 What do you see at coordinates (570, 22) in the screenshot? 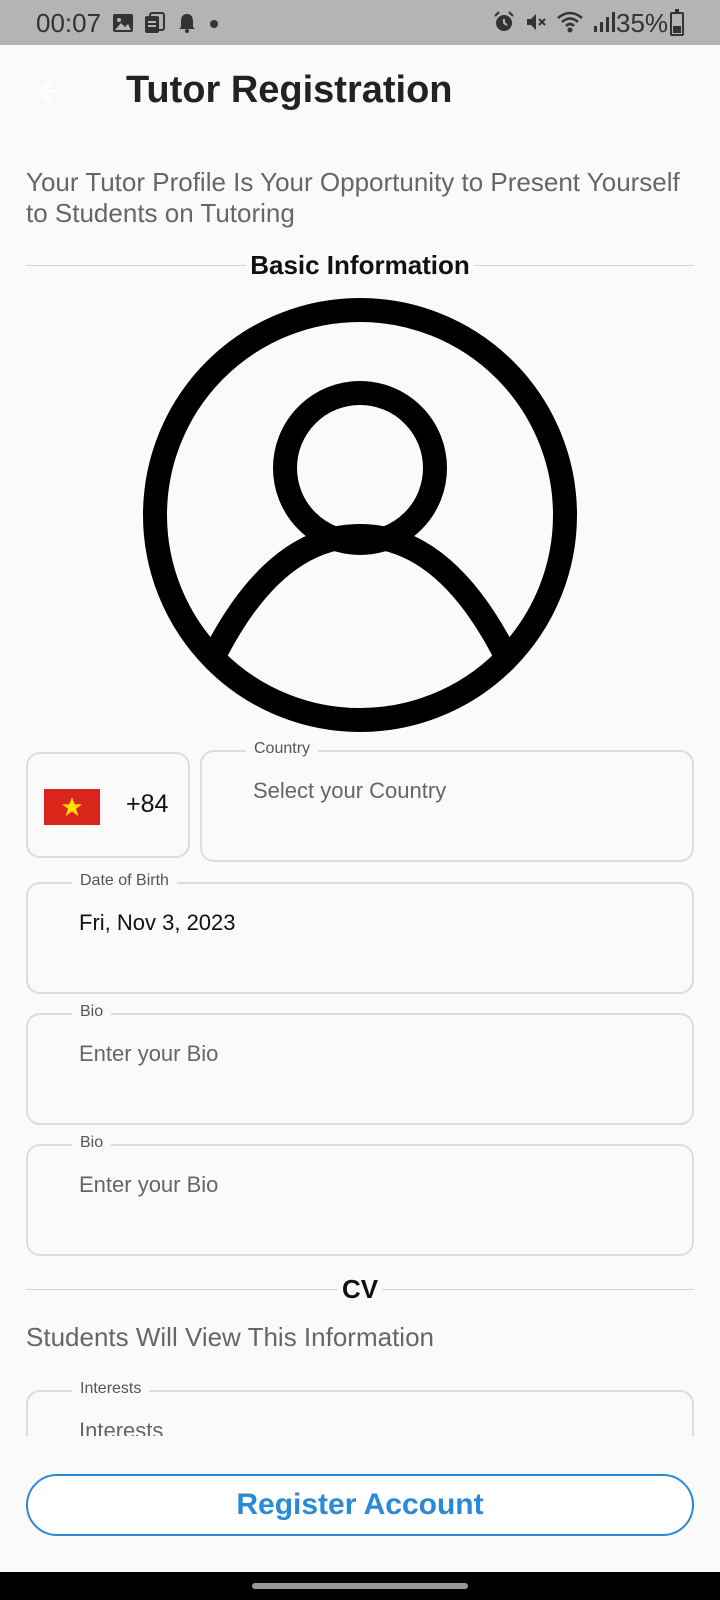
I see `wifi-icon` at bounding box center [570, 22].